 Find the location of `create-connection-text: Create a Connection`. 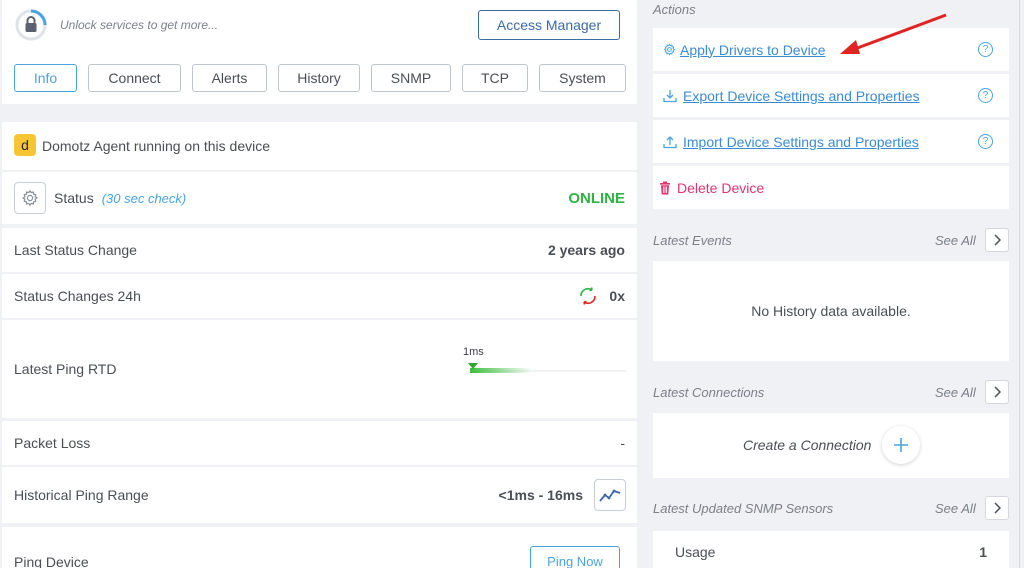

create-connection-text: Create a Connection is located at coordinates (807, 445).